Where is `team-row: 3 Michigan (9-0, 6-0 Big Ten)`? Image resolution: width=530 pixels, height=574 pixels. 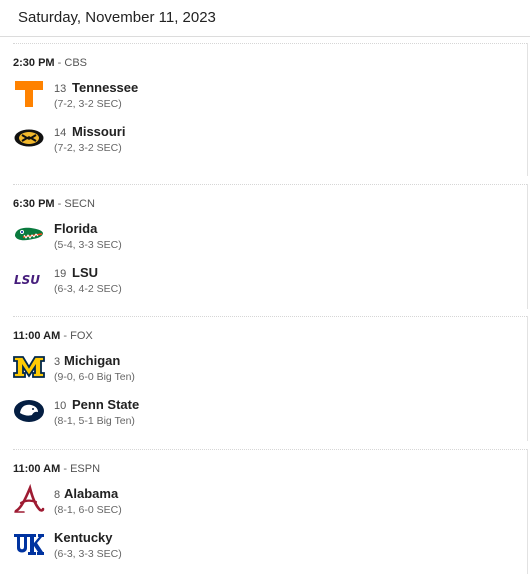
team-row: 3 Michigan (9-0, 6-0 Big Ten) is located at coordinates (263, 371).